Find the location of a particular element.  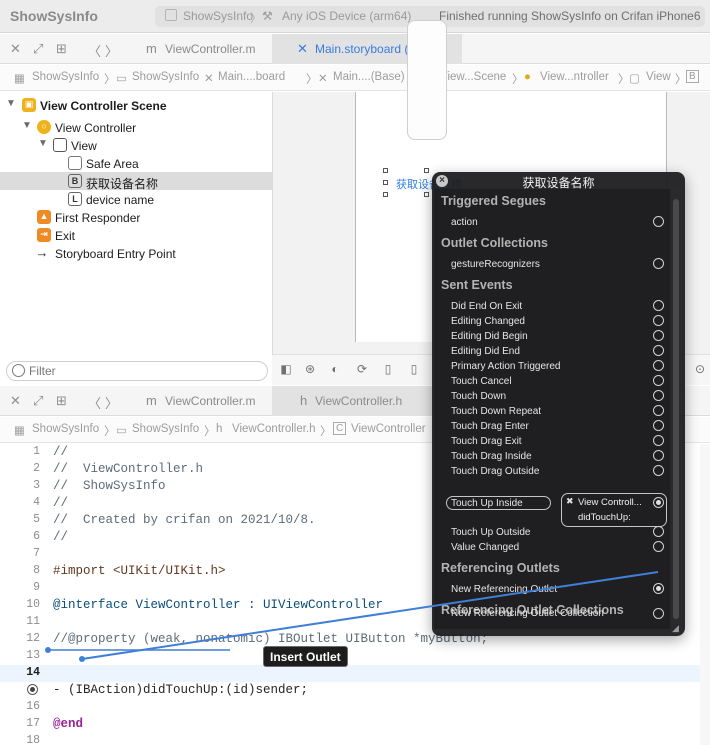

code-text: // Created by crifan on 2021/10/8. is located at coordinates (184, 520).